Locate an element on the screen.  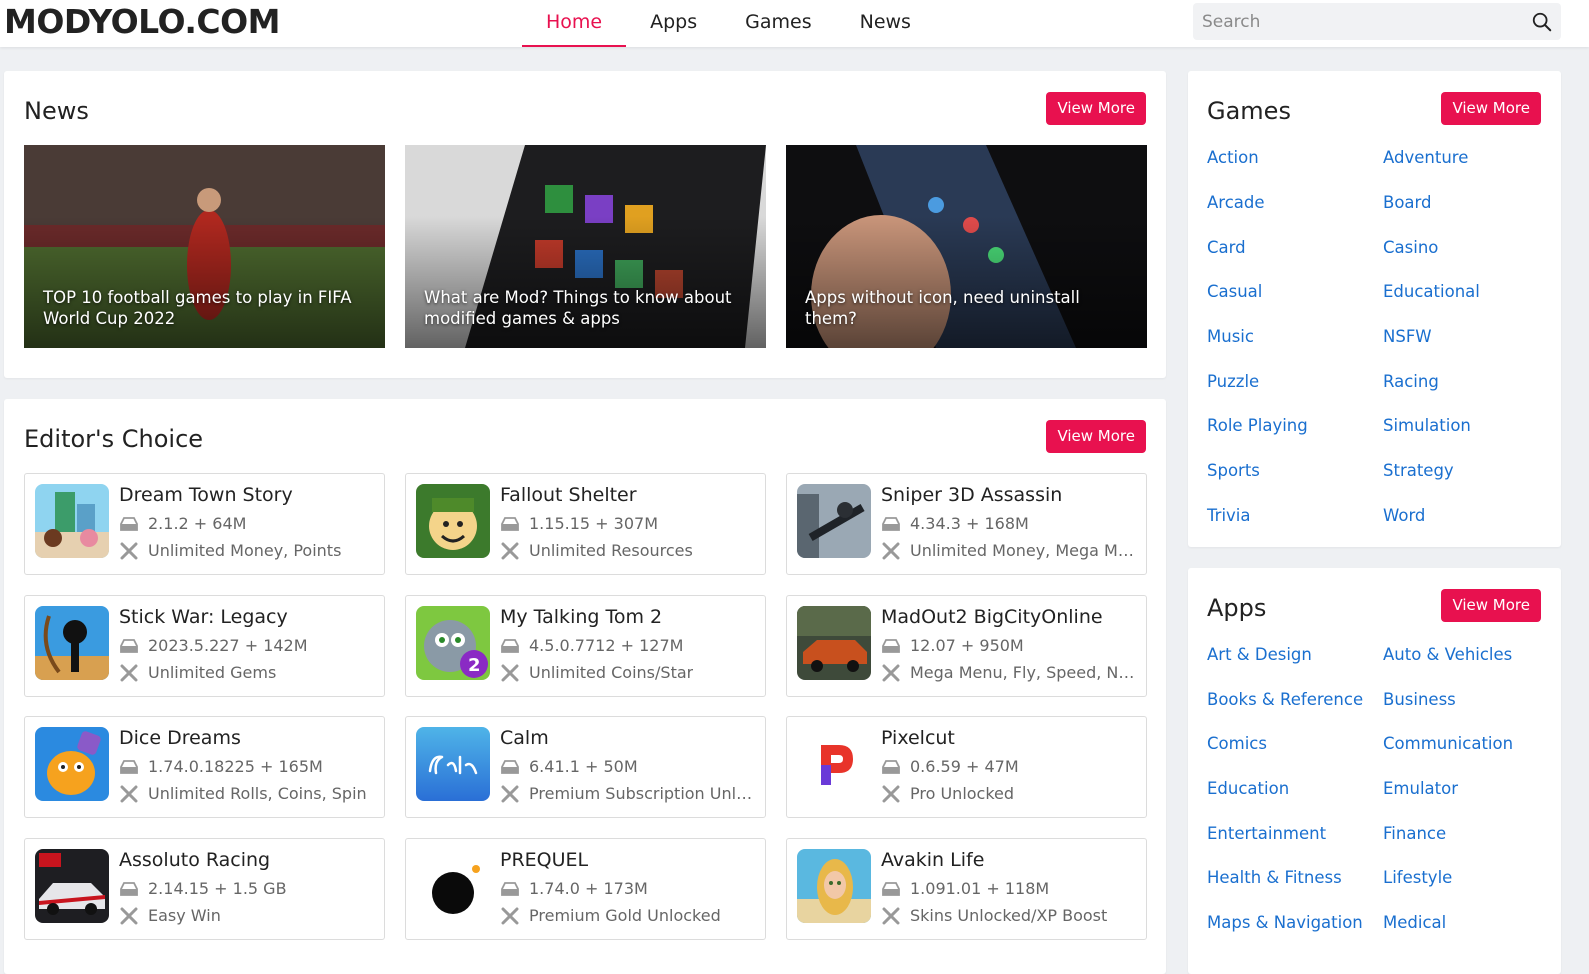
app-category-comics: Comics is located at coordinates (1237, 743).